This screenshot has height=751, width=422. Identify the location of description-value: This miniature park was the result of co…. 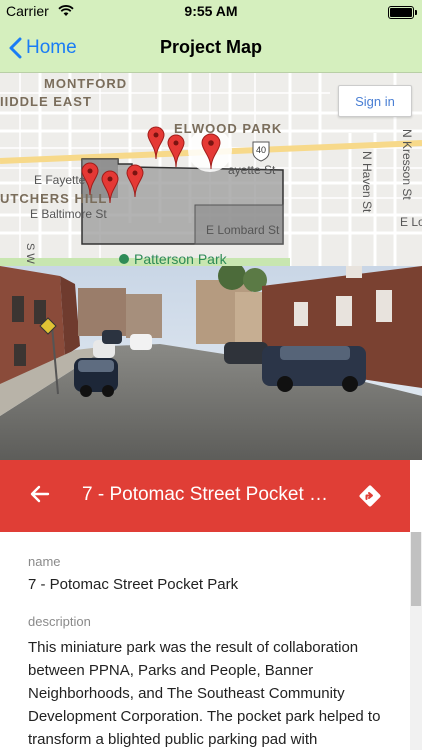
(204, 693).